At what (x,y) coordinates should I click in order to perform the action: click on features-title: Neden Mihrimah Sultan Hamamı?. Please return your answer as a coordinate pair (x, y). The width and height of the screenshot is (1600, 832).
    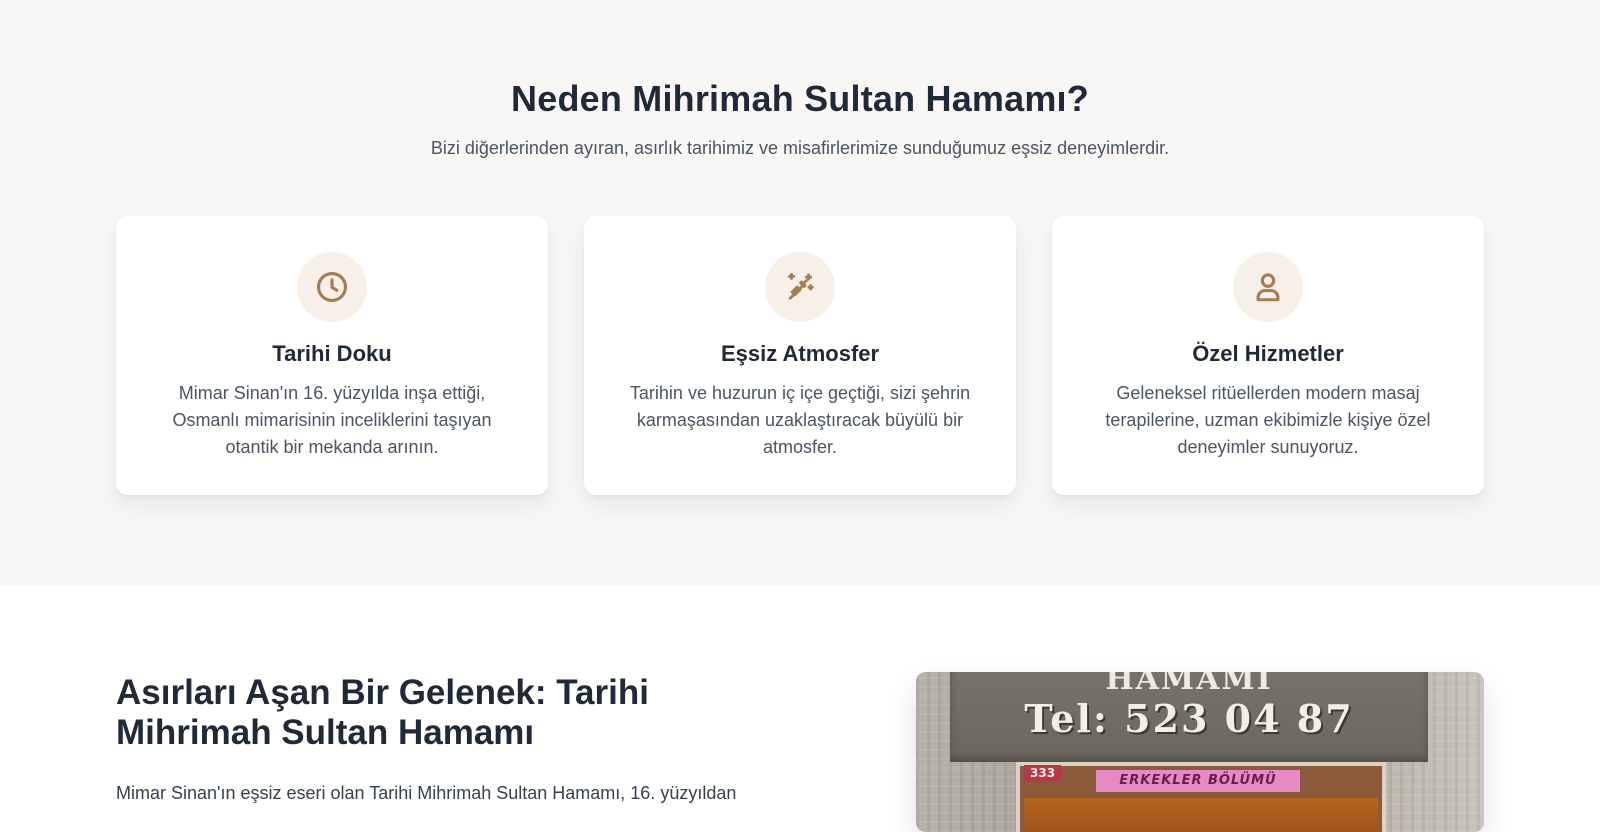
    Looking at the image, I should click on (800, 98).